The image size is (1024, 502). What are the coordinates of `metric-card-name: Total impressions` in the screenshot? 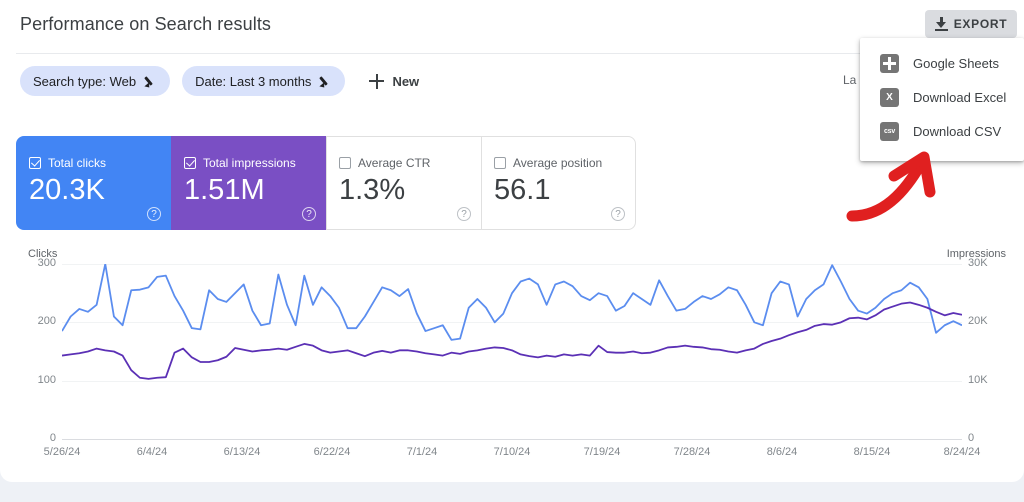 It's located at (249, 163).